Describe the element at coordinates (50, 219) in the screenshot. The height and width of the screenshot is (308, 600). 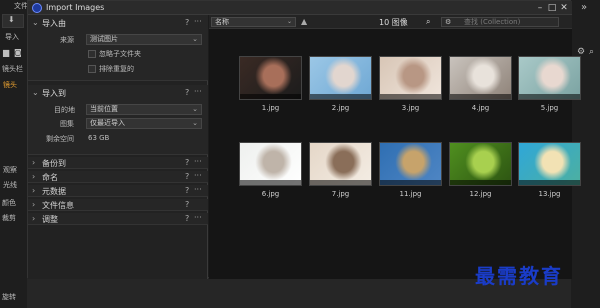
I see `adjustments-title: 调整` at that location.